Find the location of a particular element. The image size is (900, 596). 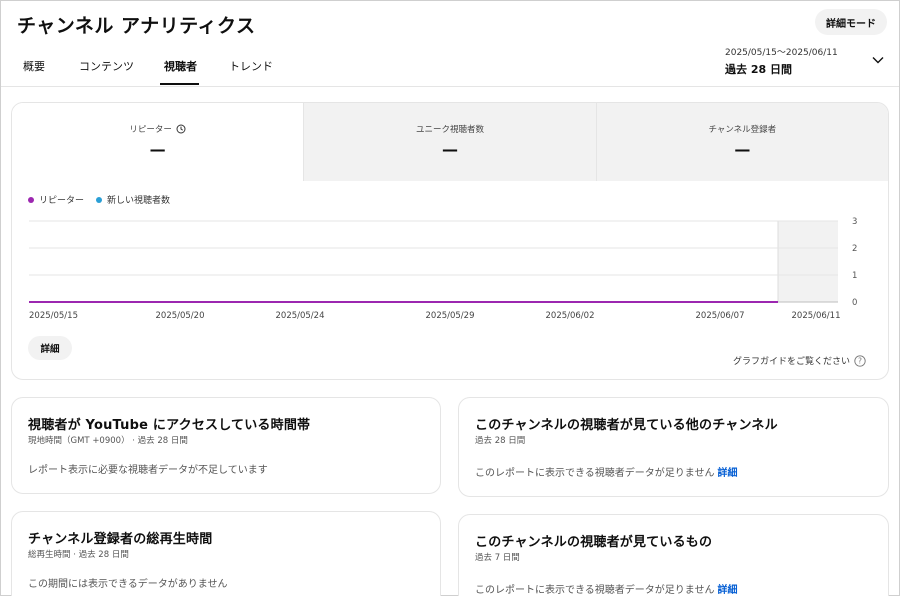

metric-returning-viewers: リピーター — is located at coordinates (158, 142).